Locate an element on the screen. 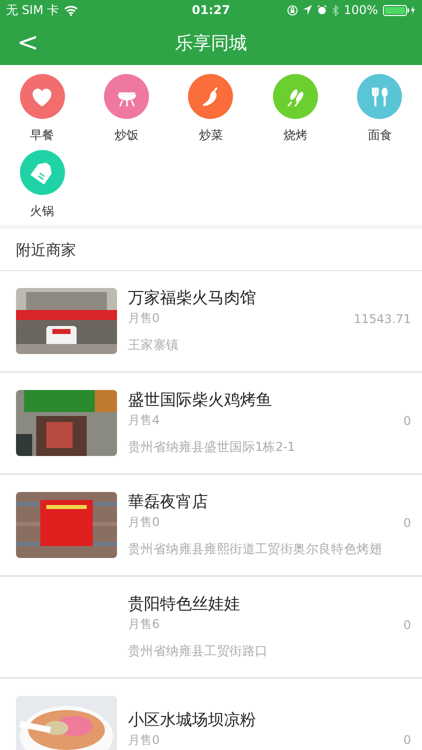  battery-icon is located at coordinates (399, 10).